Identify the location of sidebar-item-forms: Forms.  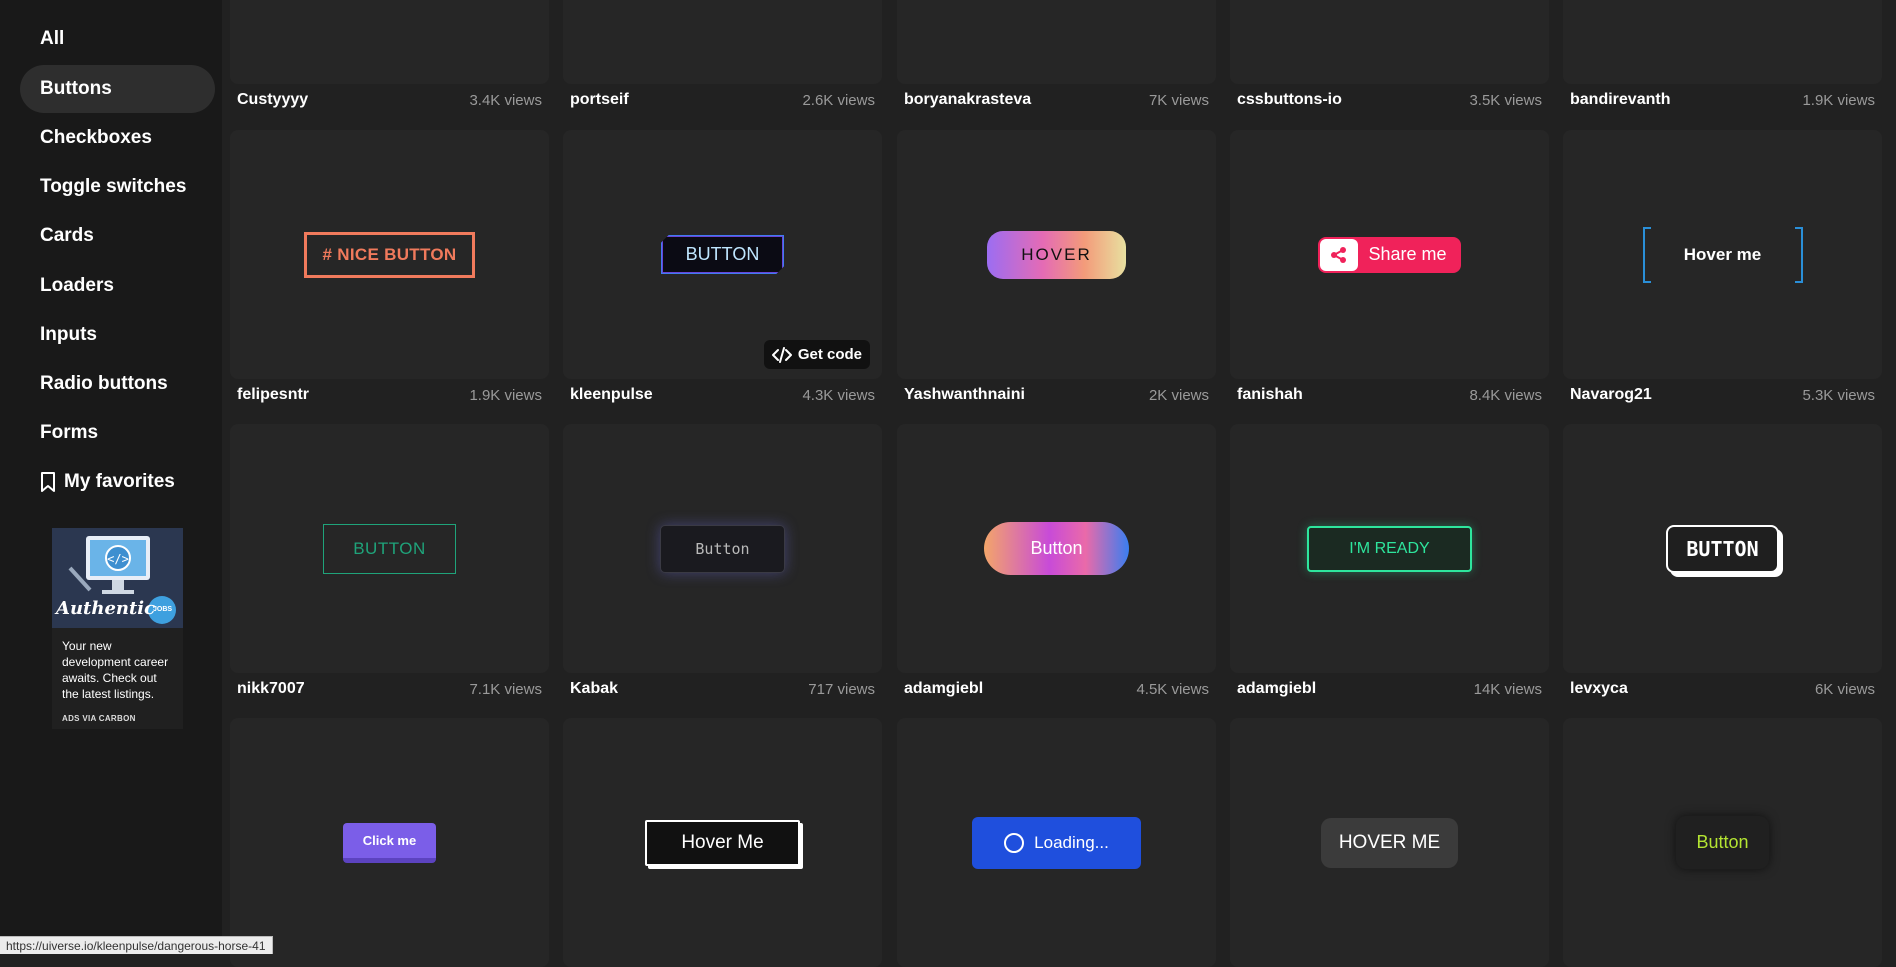
(117, 433).